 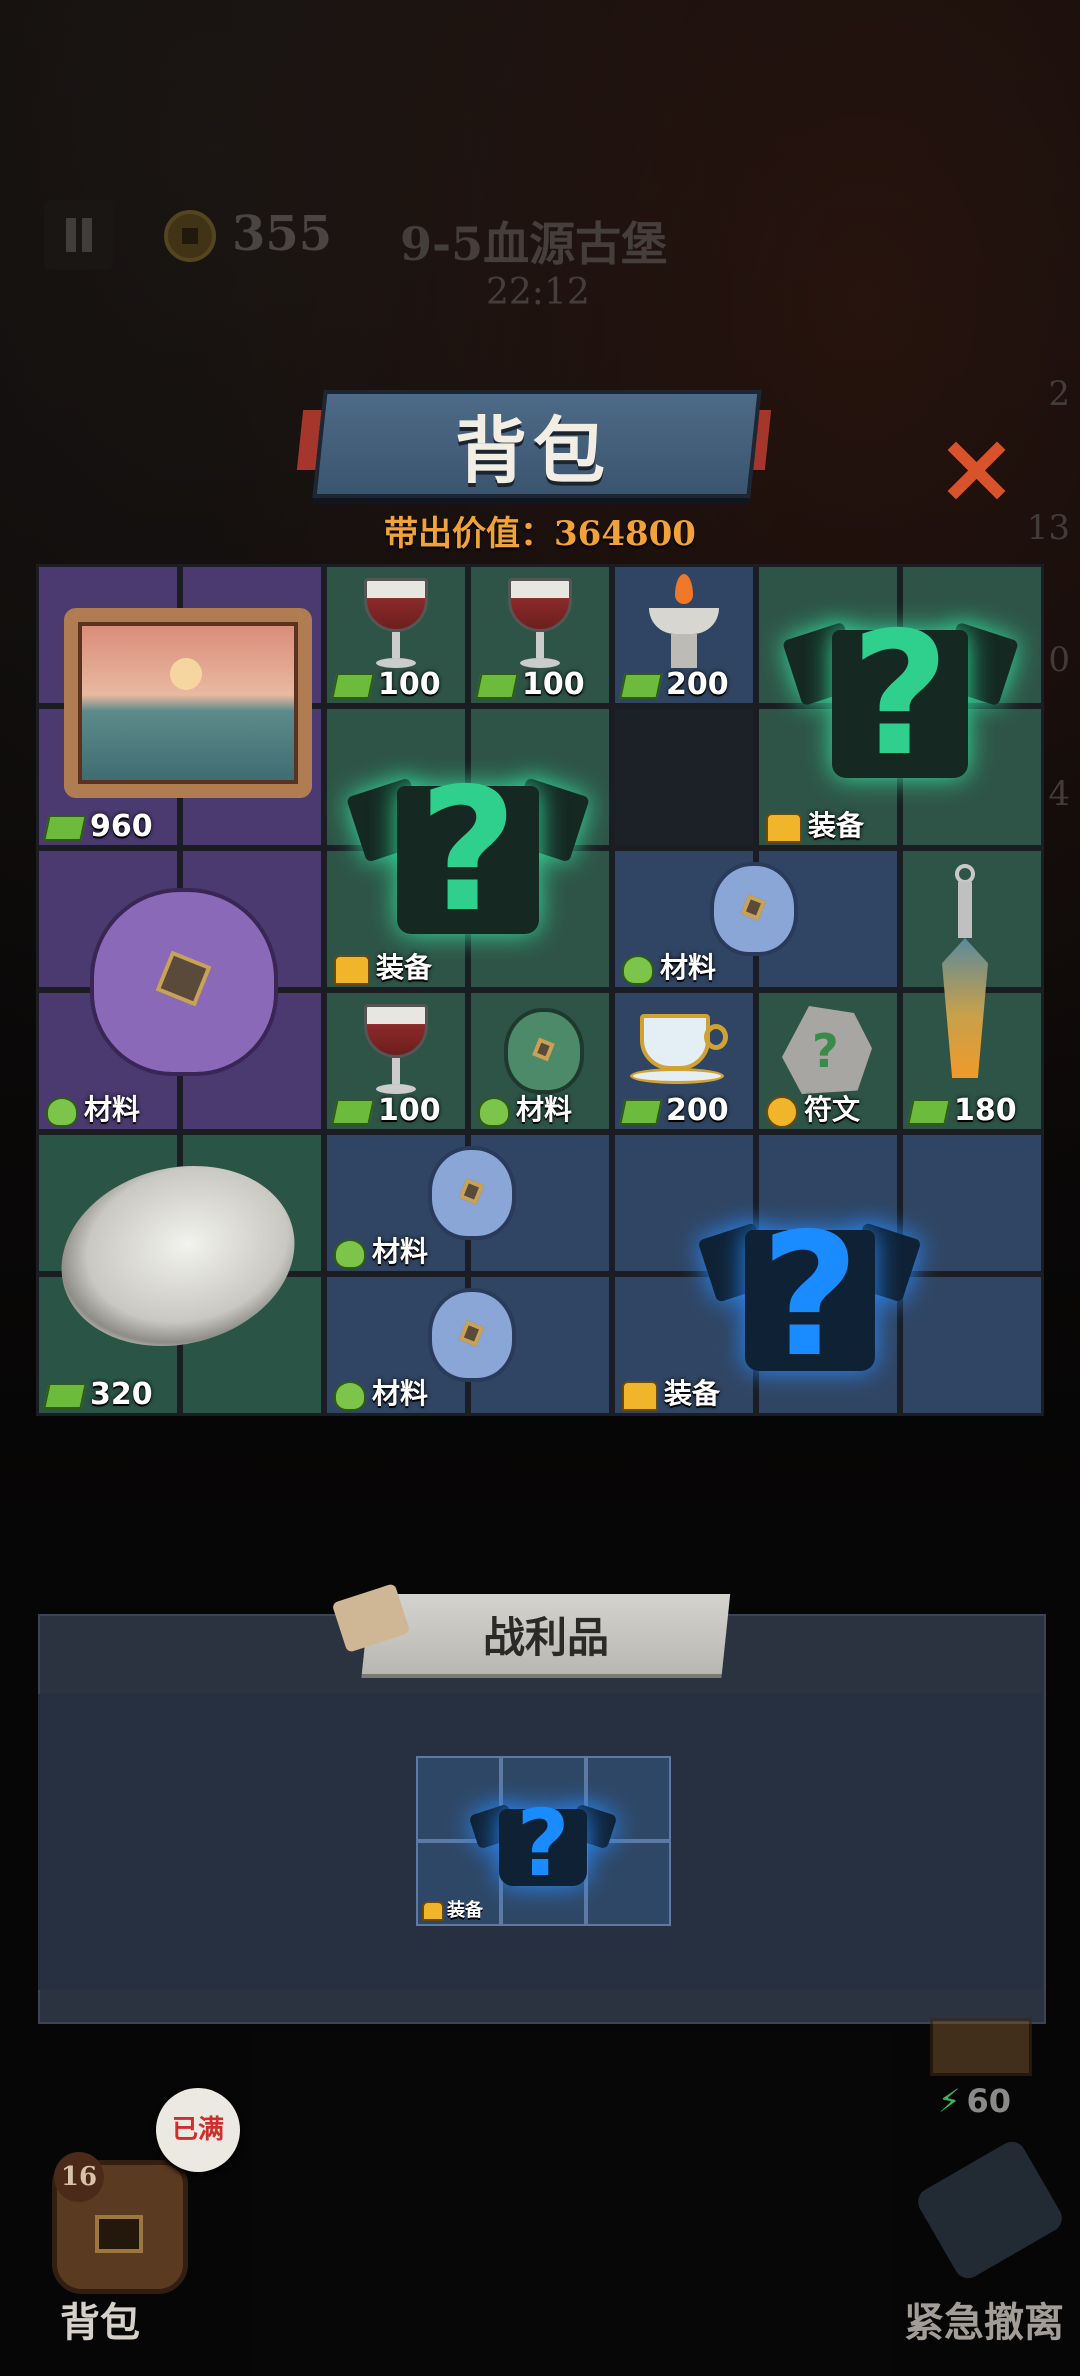 What do you see at coordinates (827, 1050) in the screenshot?
I see `rune-stone-icon` at bounding box center [827, 1050].